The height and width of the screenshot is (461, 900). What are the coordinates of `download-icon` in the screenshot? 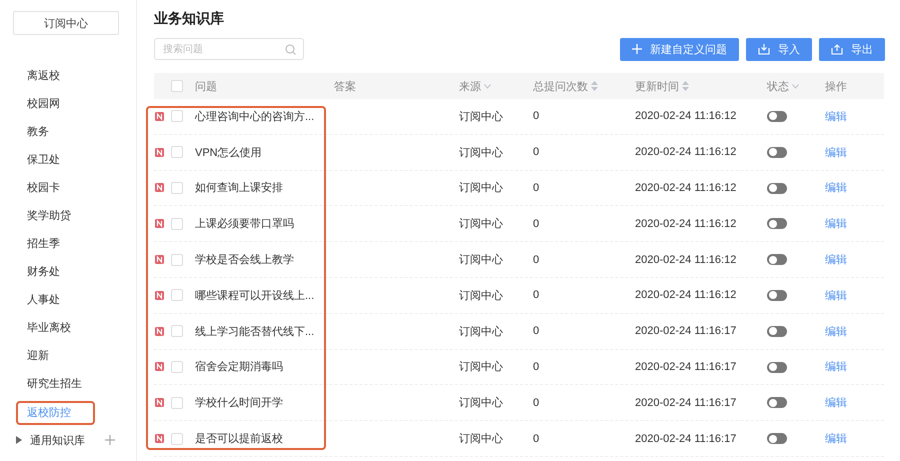 It's located at (764, 49).